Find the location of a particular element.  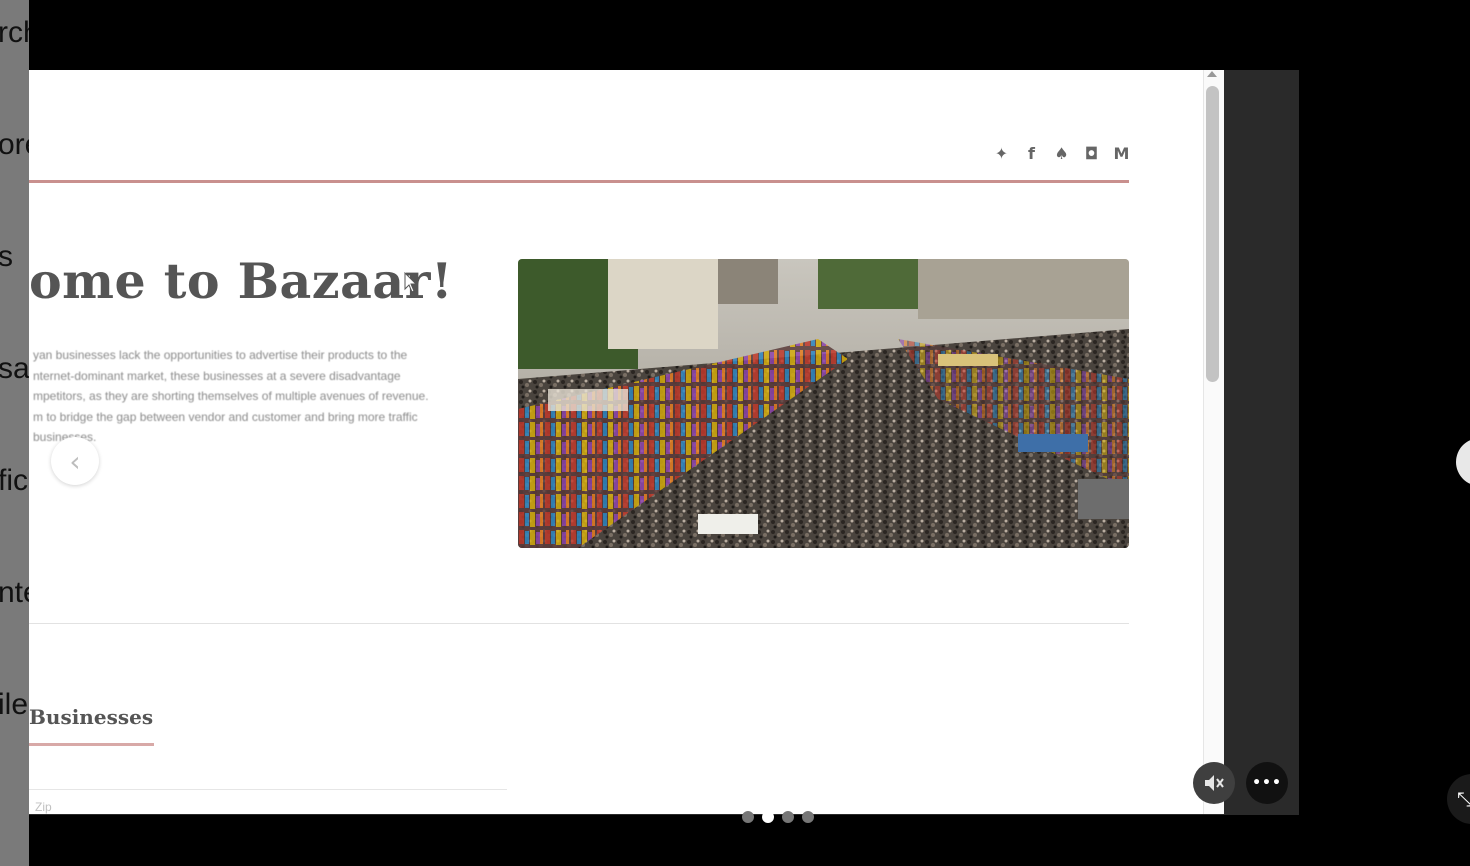

twitter-icon: ✦ is located at coordinates (1001, 153).